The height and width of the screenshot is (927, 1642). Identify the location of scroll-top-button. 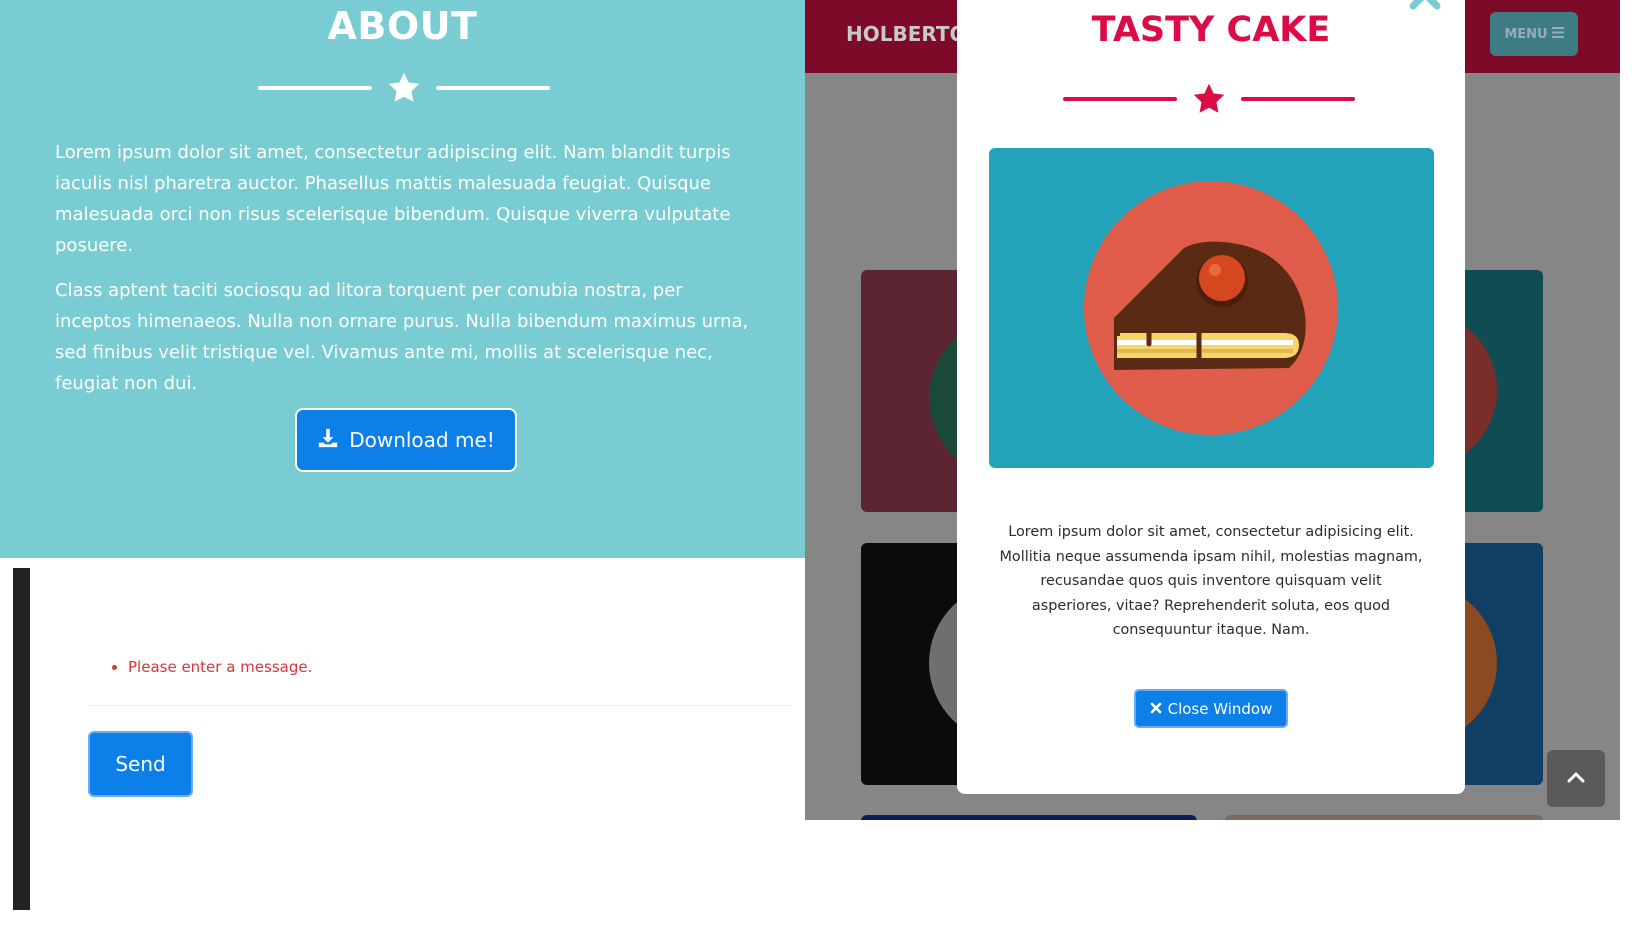
(1576, 778).